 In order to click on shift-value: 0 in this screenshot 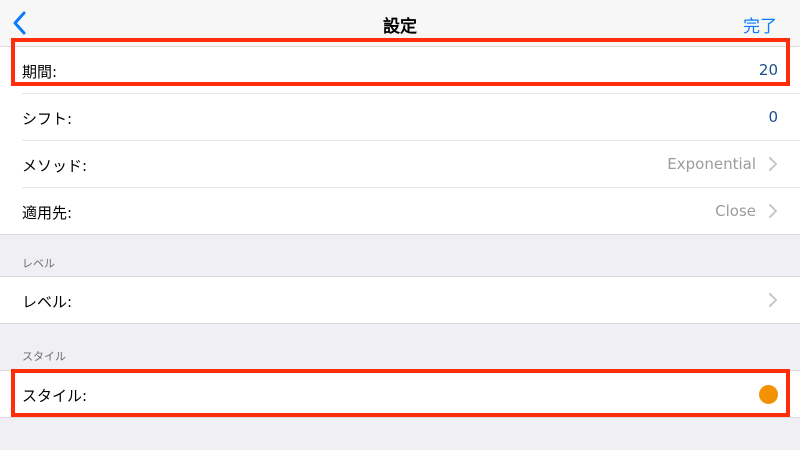, I will do `click(773, 117)`.